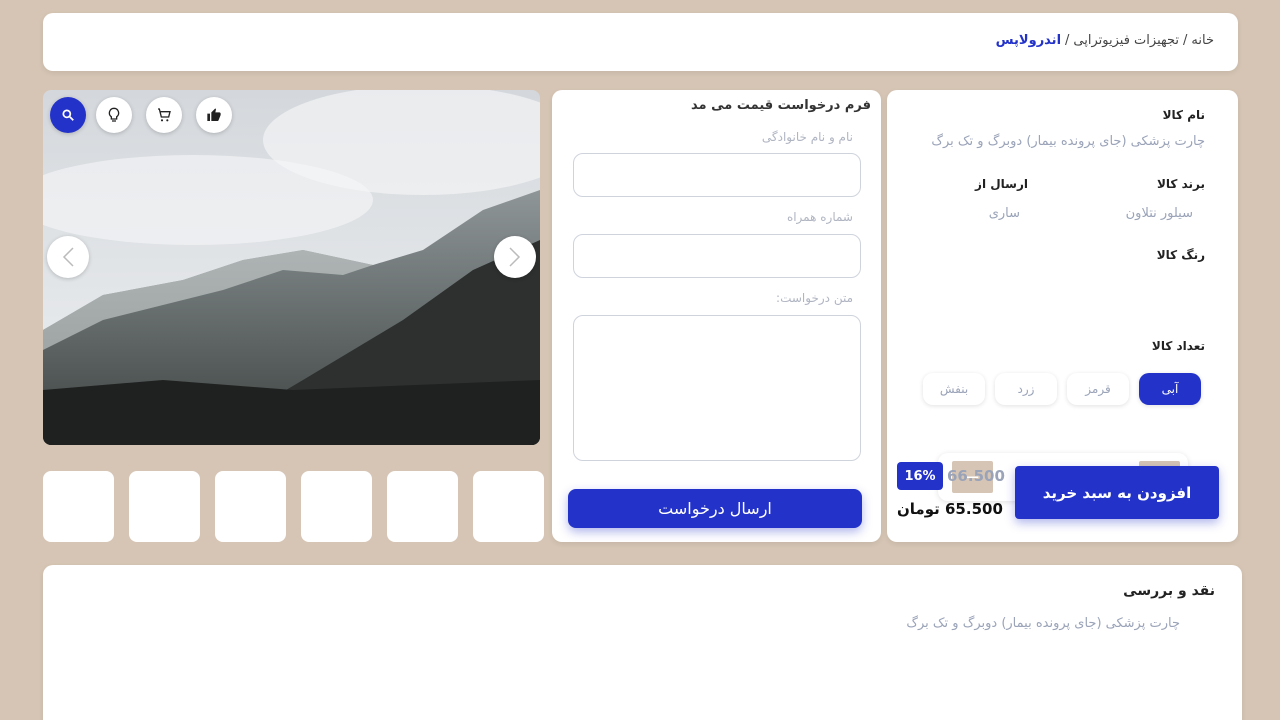 Image resolution: width=1280 pixels, height=720 pixels. Describe the element at coordinates (1169, 591) in the screenshot. I see `review-title: نقد و بررسی` at that location.